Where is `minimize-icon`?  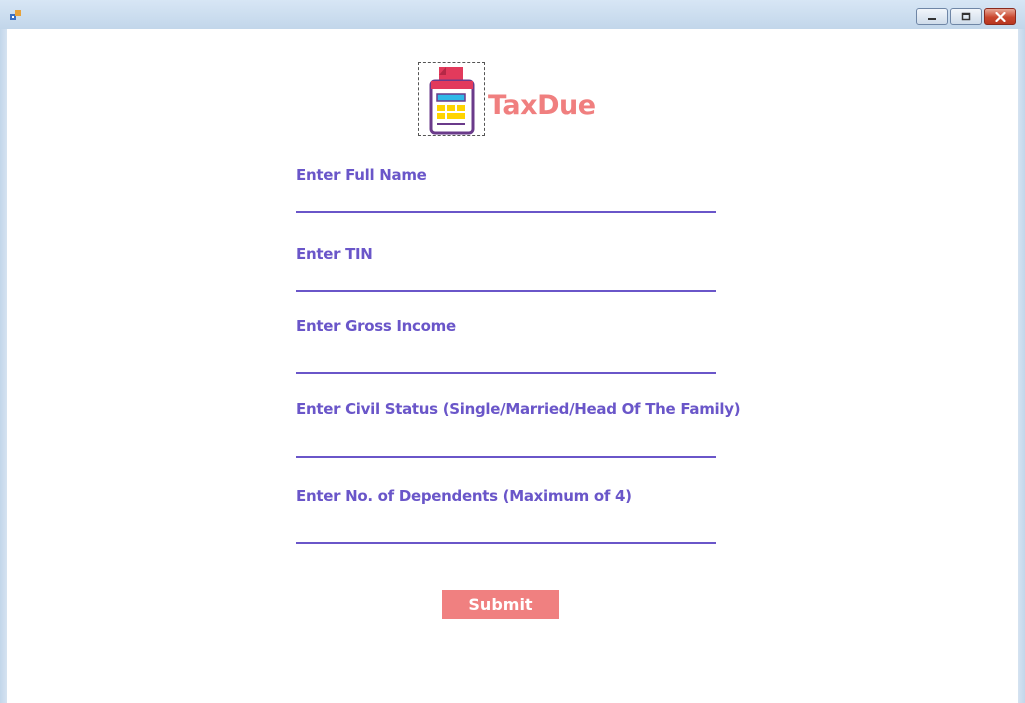 minimize-icon is located at coordinates (932, 18).